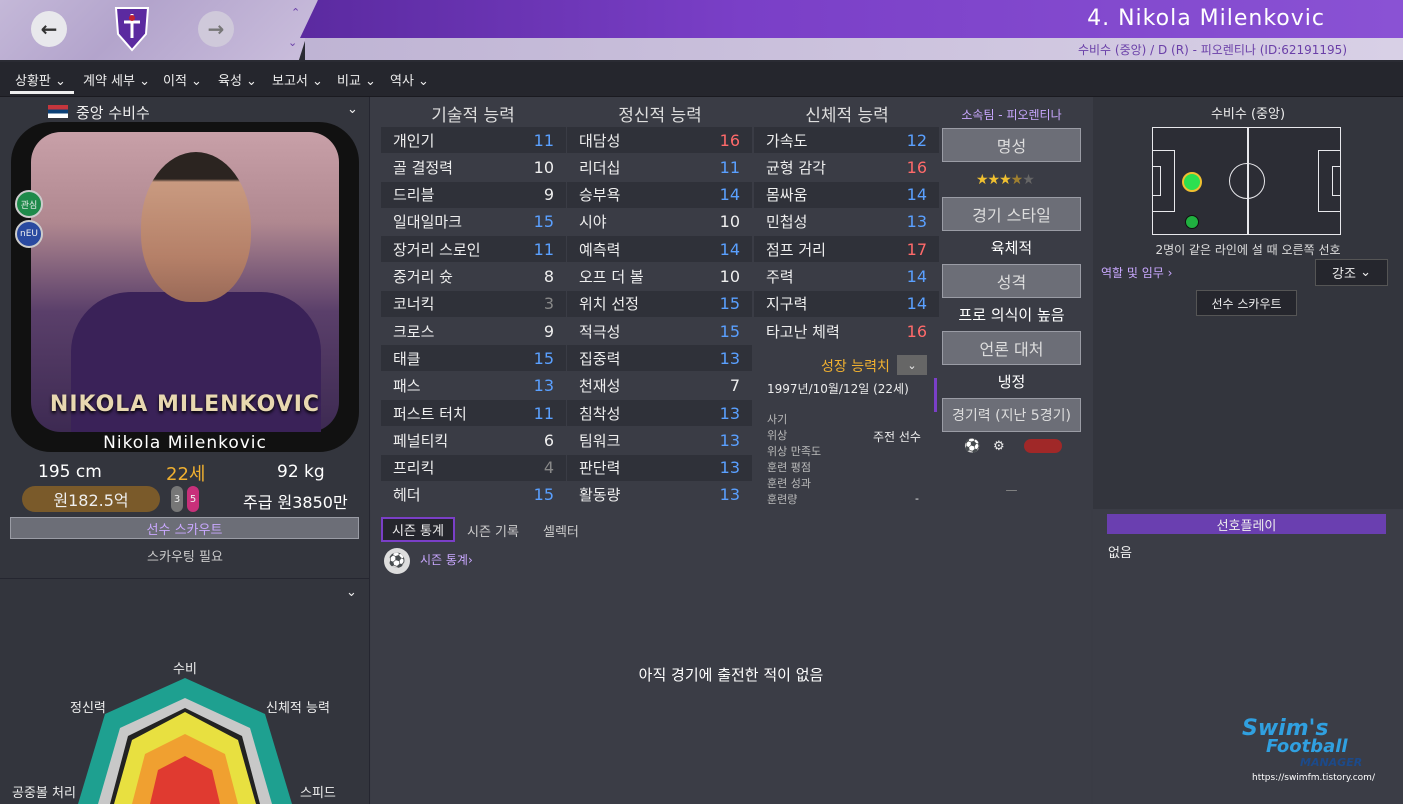 This screenshot has width=1403, height=804. What do you see at coordinates (409, 79) in the screenshot?
I see `menu-item-history: 역사 ⌄` at bounding box center [409, 79].